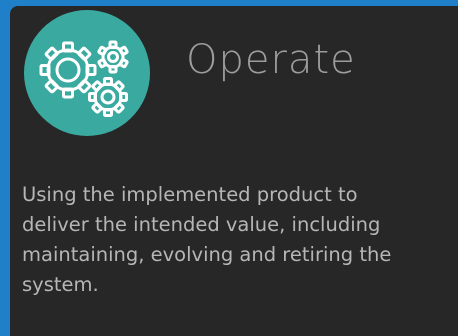  Describe the element at coordinates (60, 284) in the screenshot. I see `description-line: system.` at that location.